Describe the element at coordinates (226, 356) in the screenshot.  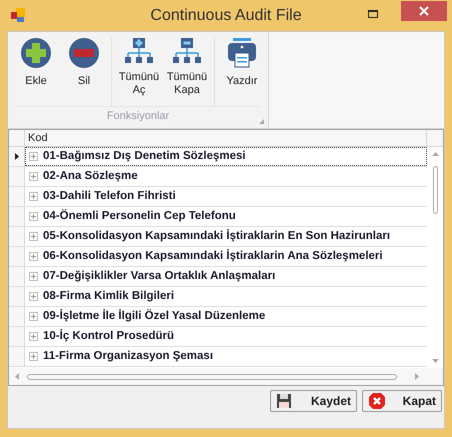
I see `table-row: 11-Firma Organizasyon Şeması` at that location.